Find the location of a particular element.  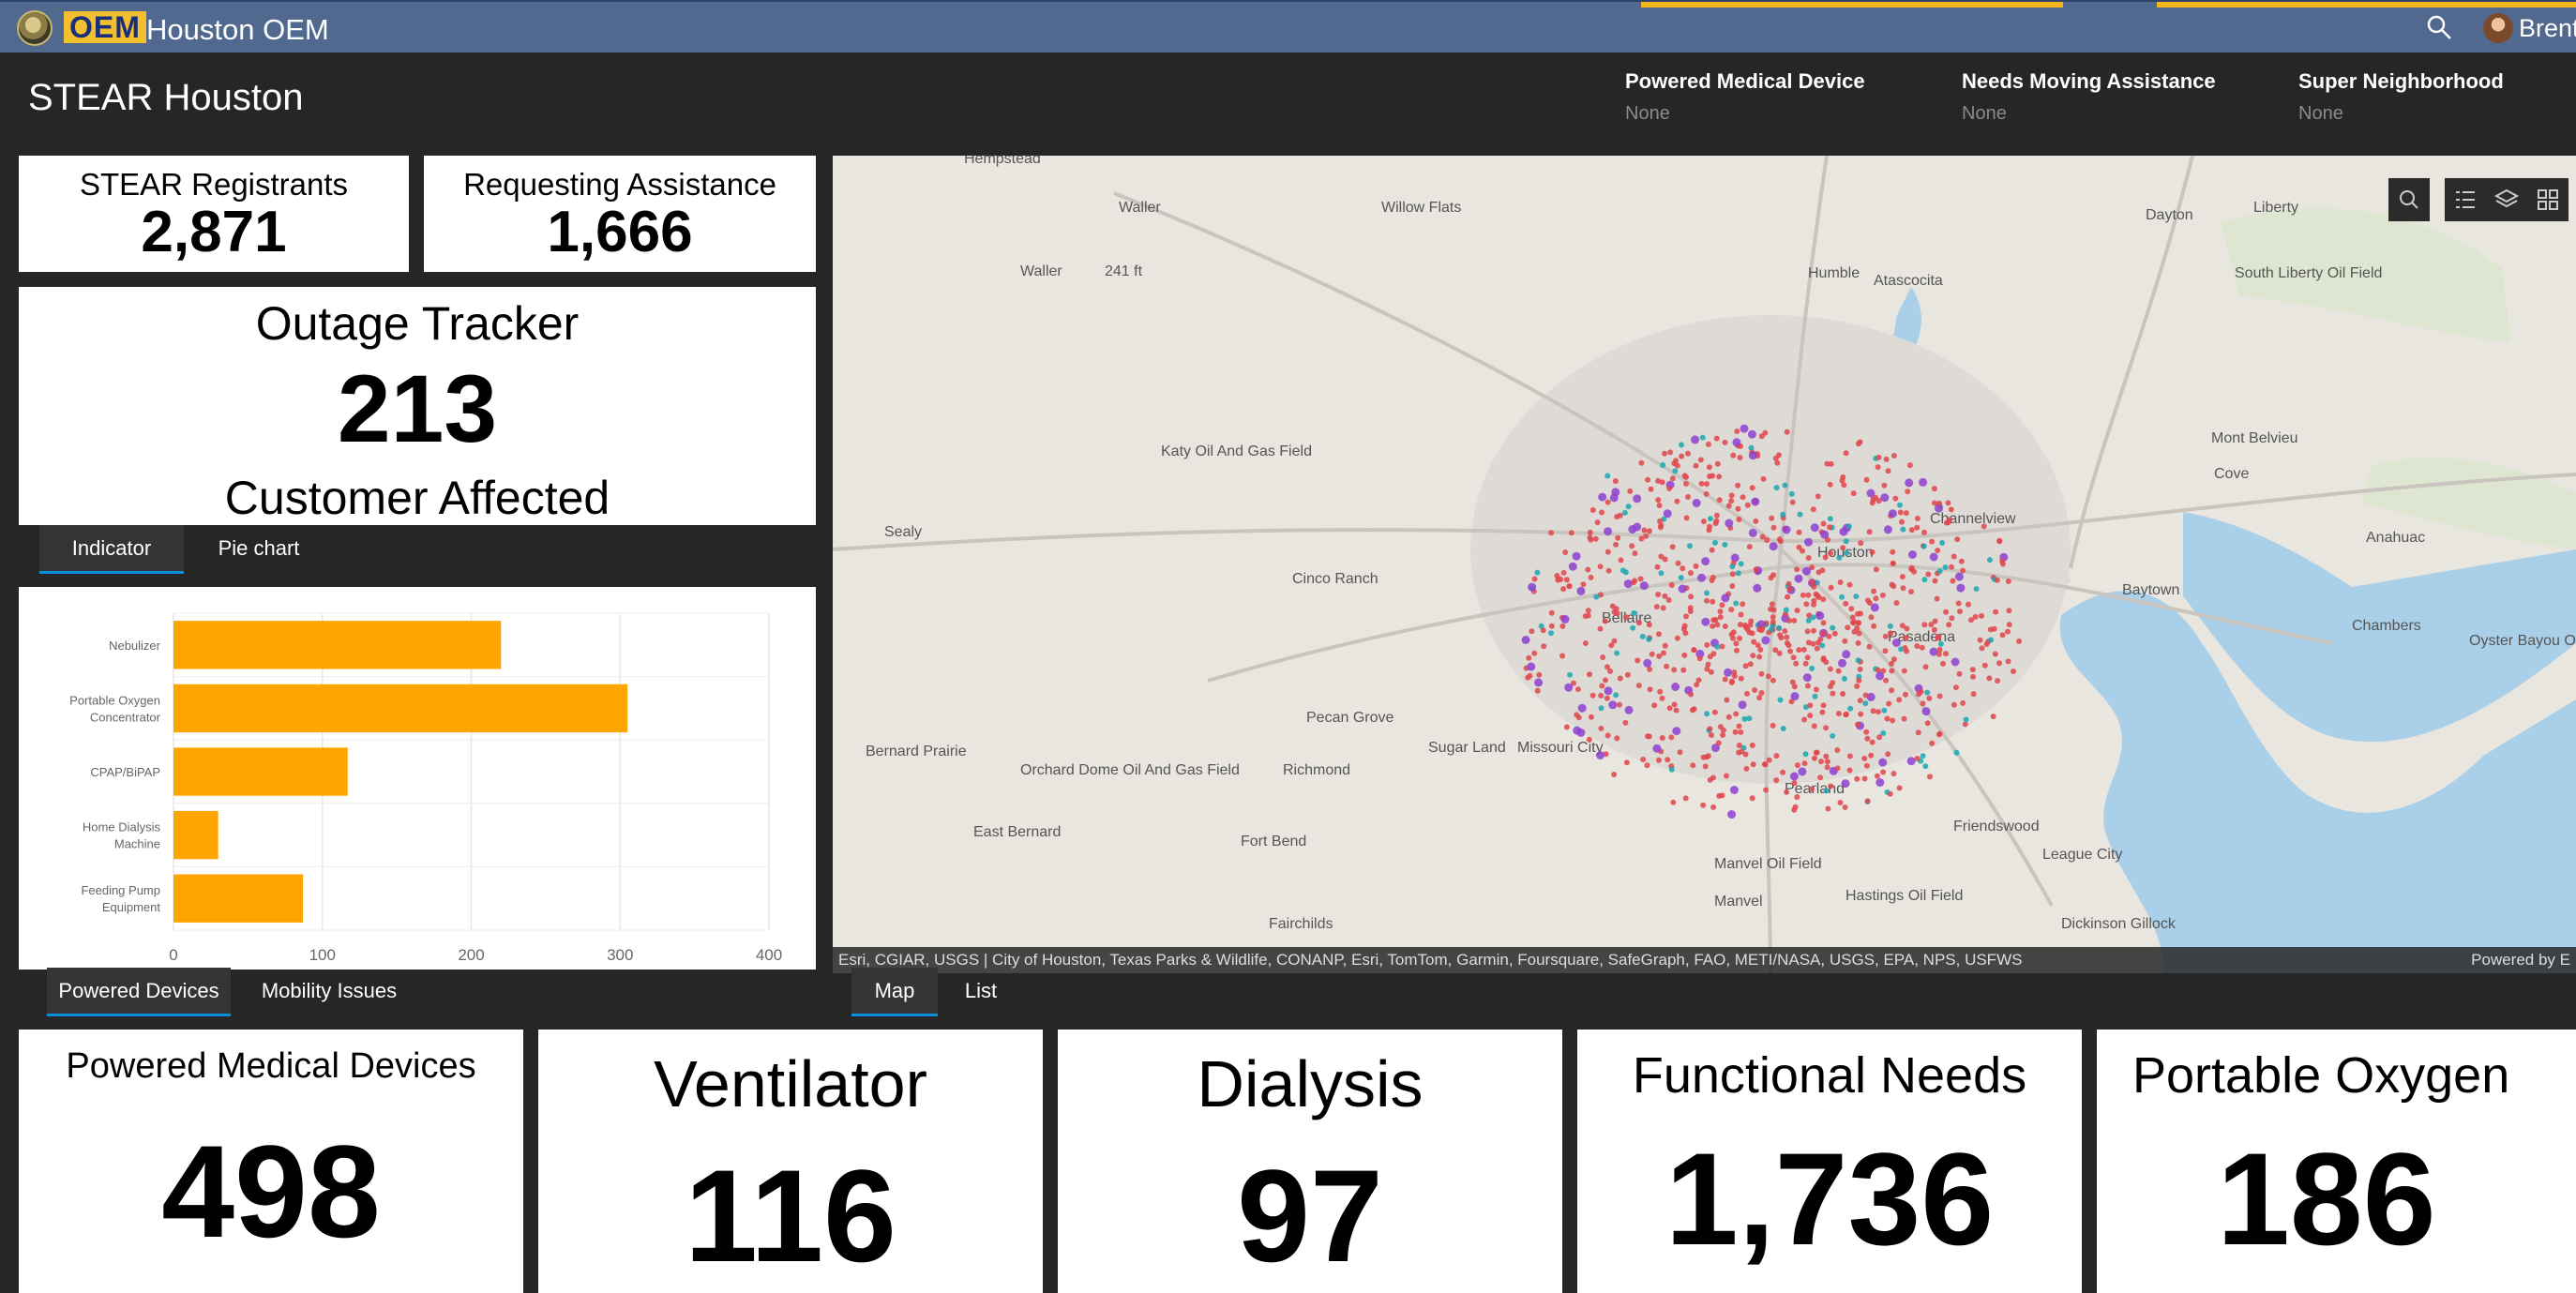

filter-needs-moving-assistance: Needs Moving Assistance None is located at coordinates (2089, 97).